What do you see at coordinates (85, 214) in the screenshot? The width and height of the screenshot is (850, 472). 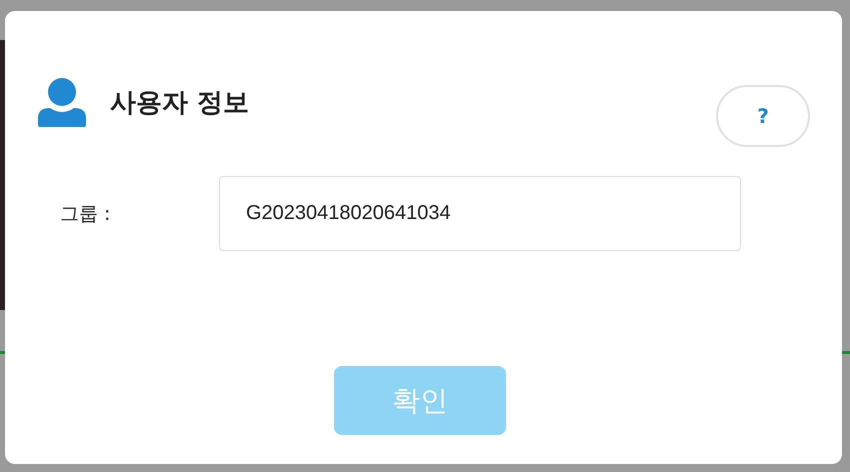 I see `field-label: 그룹 :` at bounding box center [85, 214].